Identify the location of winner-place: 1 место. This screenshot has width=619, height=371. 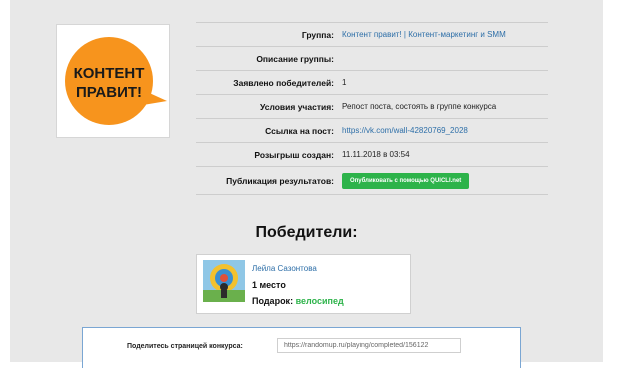
(269, 285).